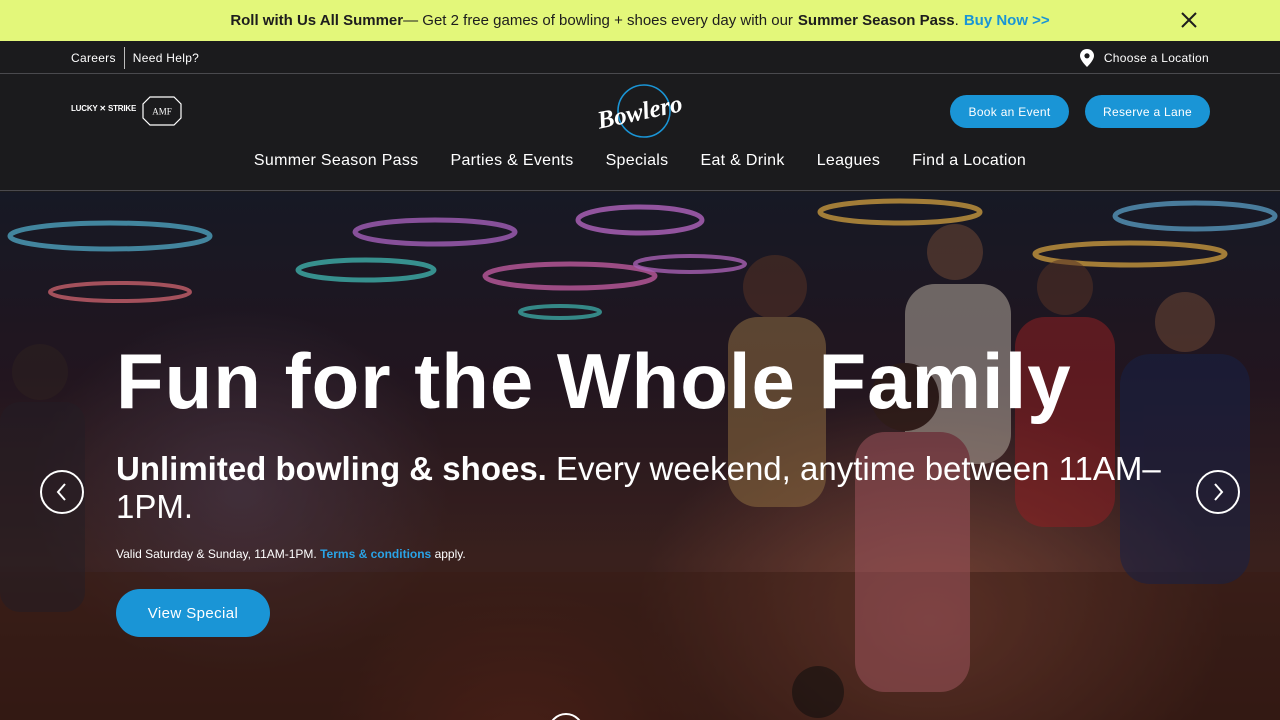  I want to click on nav-parties-events: Parties & Events, so click(512, 166).